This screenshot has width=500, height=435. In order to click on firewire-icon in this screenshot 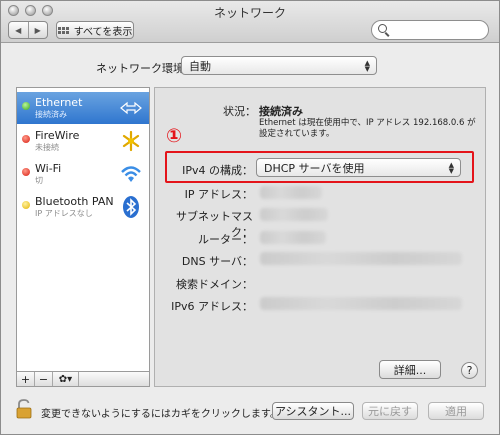, I will do `click(131, 141)`.